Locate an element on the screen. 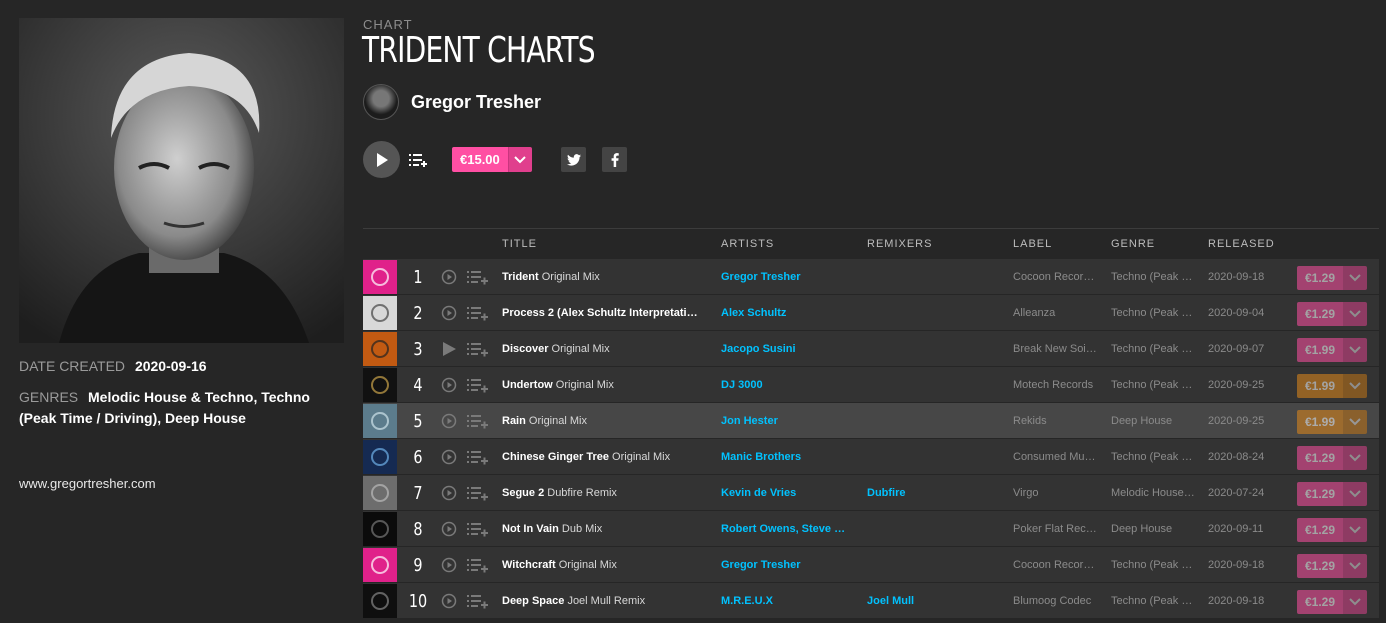 The width and height of the screenshot is (1386, 623). track-name: Deep Space is located at coordinates (533, 601).